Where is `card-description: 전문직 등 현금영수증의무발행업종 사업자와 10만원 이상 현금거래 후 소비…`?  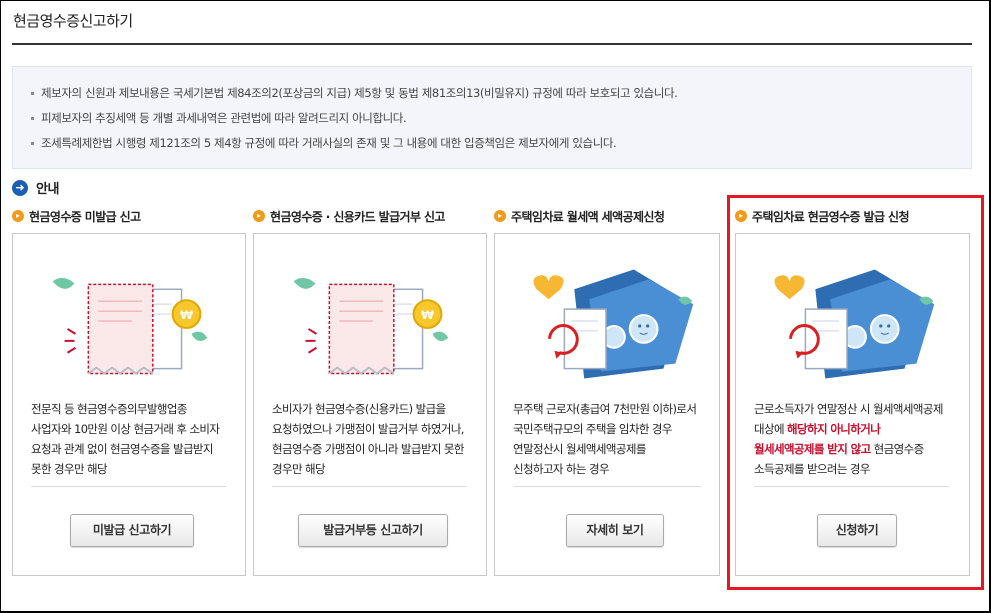
card-description: 전문직 등 현금영수증의무발행업종 사업자와 10만원 이상 현금거래 후 소비… is located at coordinates (125, 439).